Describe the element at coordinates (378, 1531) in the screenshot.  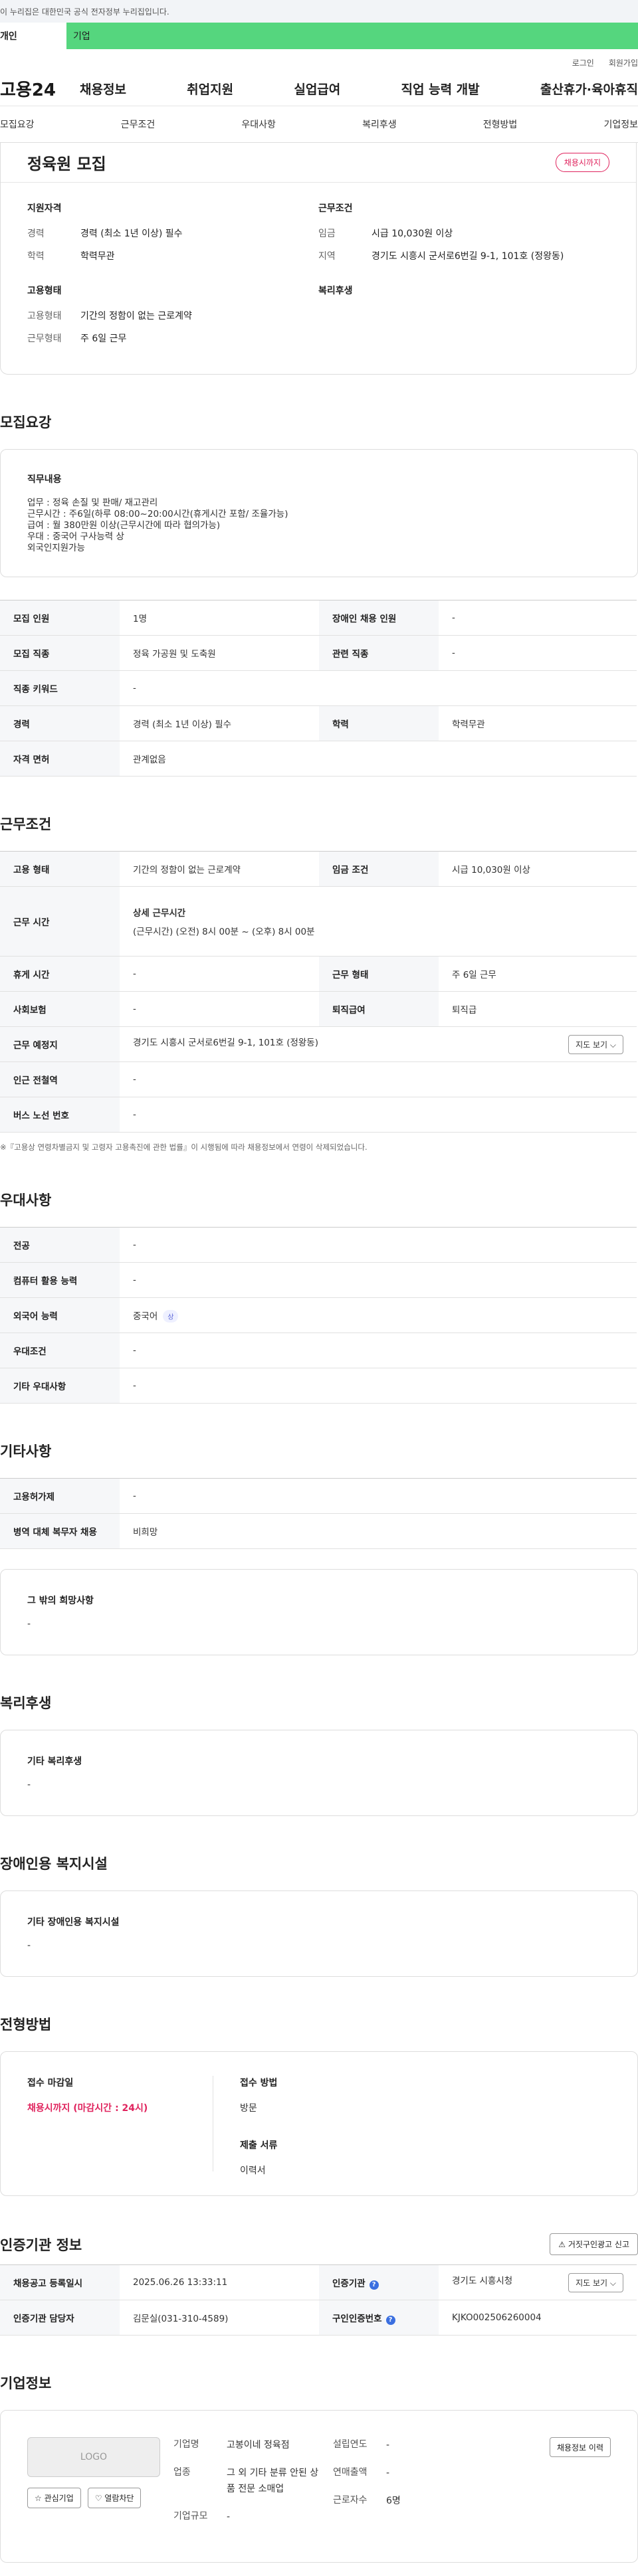
I see `cell-value: 비희망` at that location.